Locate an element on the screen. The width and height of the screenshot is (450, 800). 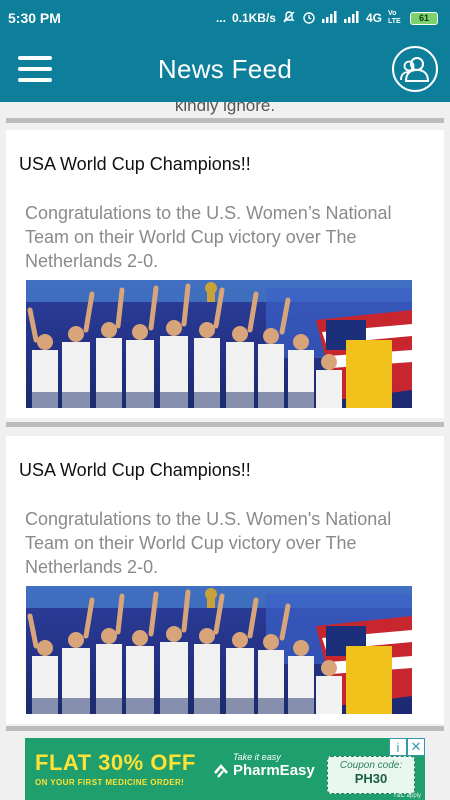
ad-subline: ON YOUR FIRST MEDICINE ORDER! is located at coordinates (110, 782).